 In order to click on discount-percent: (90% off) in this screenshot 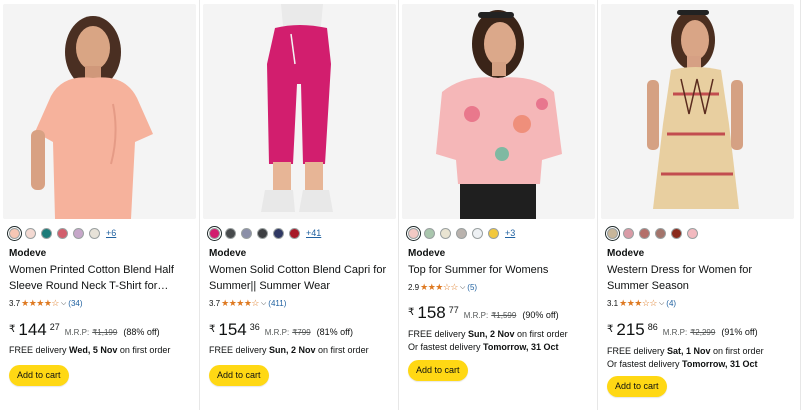, I will do `click(540, 315)`.